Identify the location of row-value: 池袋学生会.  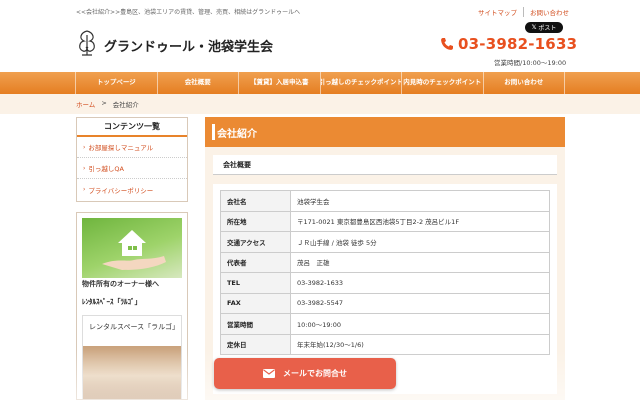
(420, 201).